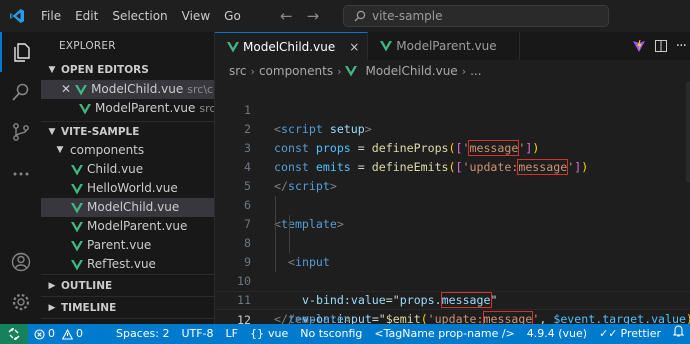  What do you see at coordinates (678, 334) in the screenshot?
I see `notifications-bell-icon` at bounding box center [678, 334].